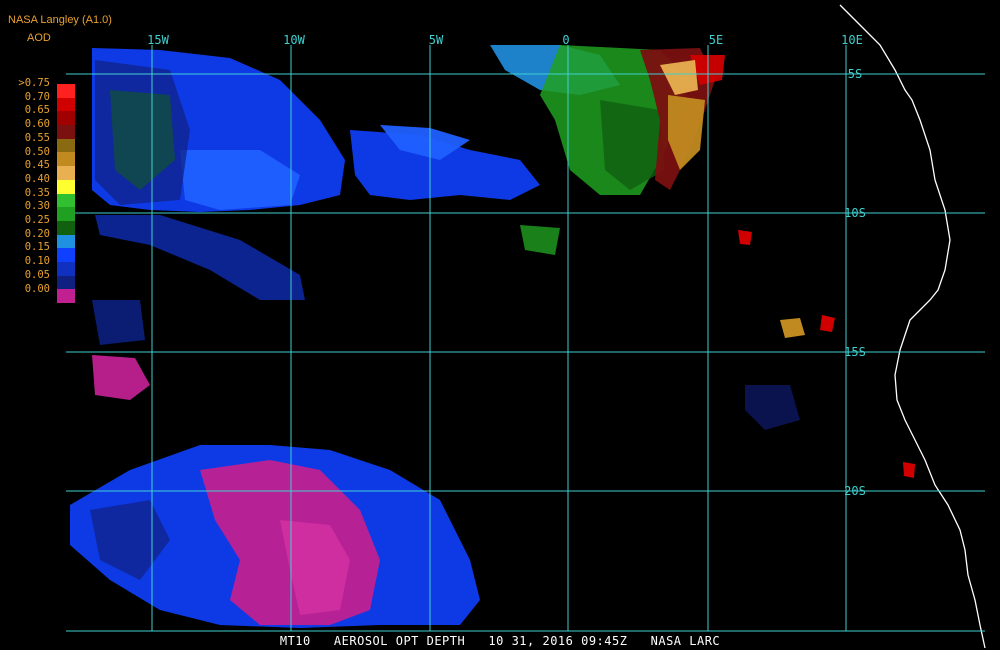  Describe the element at coordinates (294, 40) in the screenshot. I see `lon-label: 10W` at that location.